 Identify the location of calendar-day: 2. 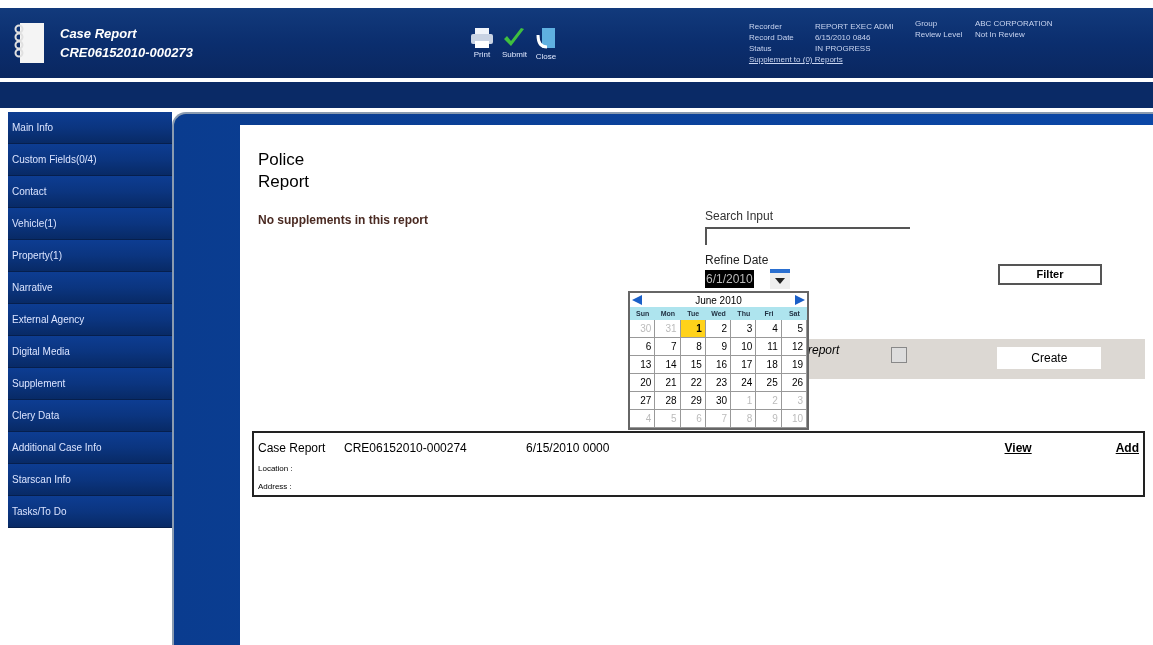
(718, 329).